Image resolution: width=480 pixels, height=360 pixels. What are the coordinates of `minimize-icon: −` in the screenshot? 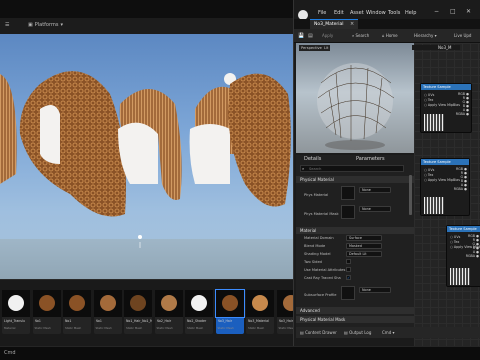 It's located at (436, 11).